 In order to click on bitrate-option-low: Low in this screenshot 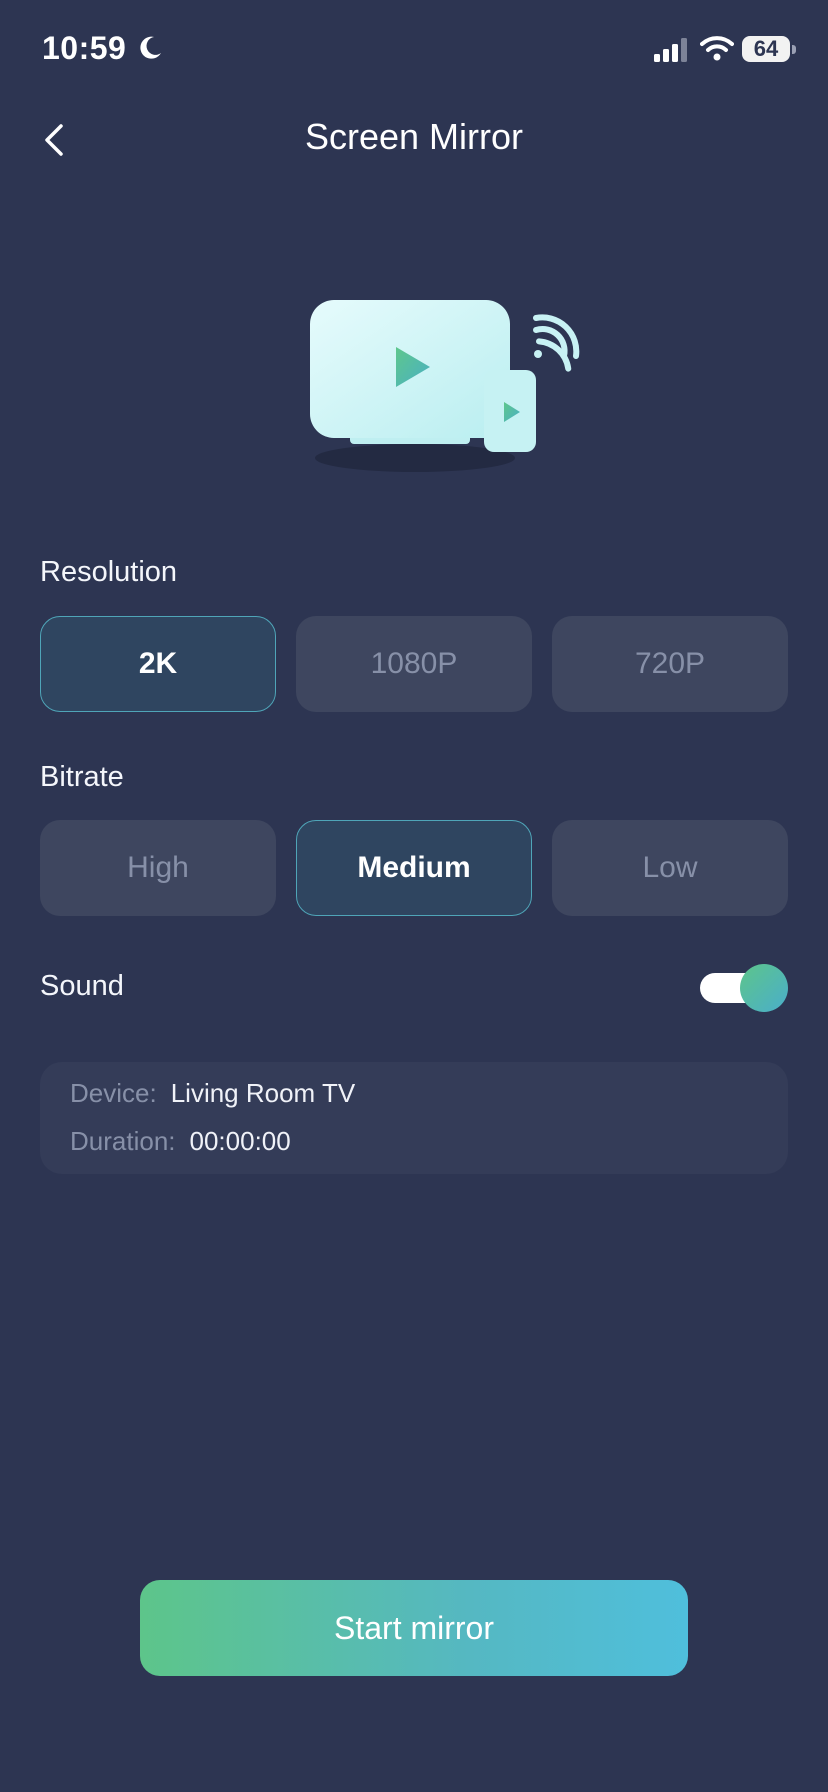, I will do `click(670, 868)`.